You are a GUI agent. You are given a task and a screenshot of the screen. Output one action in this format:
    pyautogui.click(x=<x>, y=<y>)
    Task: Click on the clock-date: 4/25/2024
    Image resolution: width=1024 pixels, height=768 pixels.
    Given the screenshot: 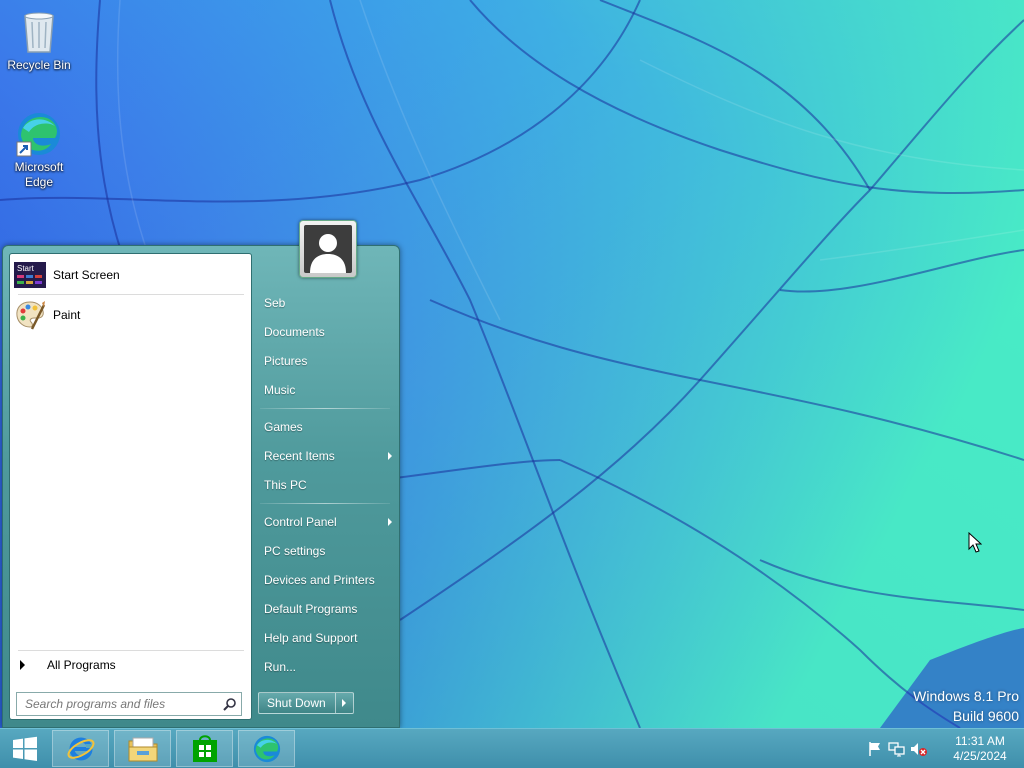 What is the action you would take?
    pyautogui.click(x=980, y=755)
    